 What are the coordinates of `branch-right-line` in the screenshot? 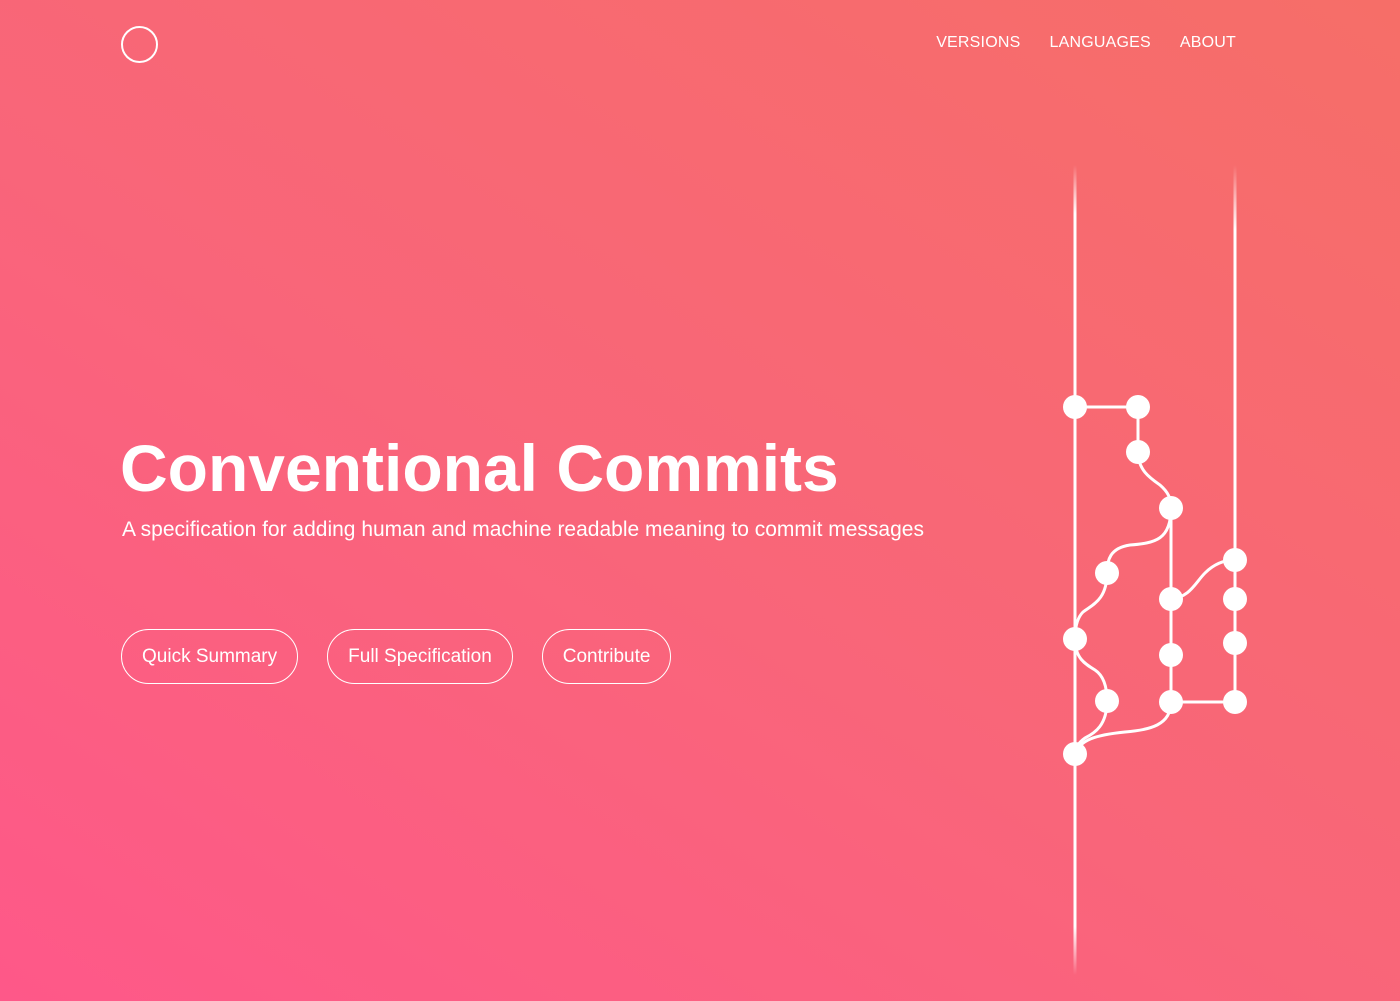 It's located at (1235, 435).